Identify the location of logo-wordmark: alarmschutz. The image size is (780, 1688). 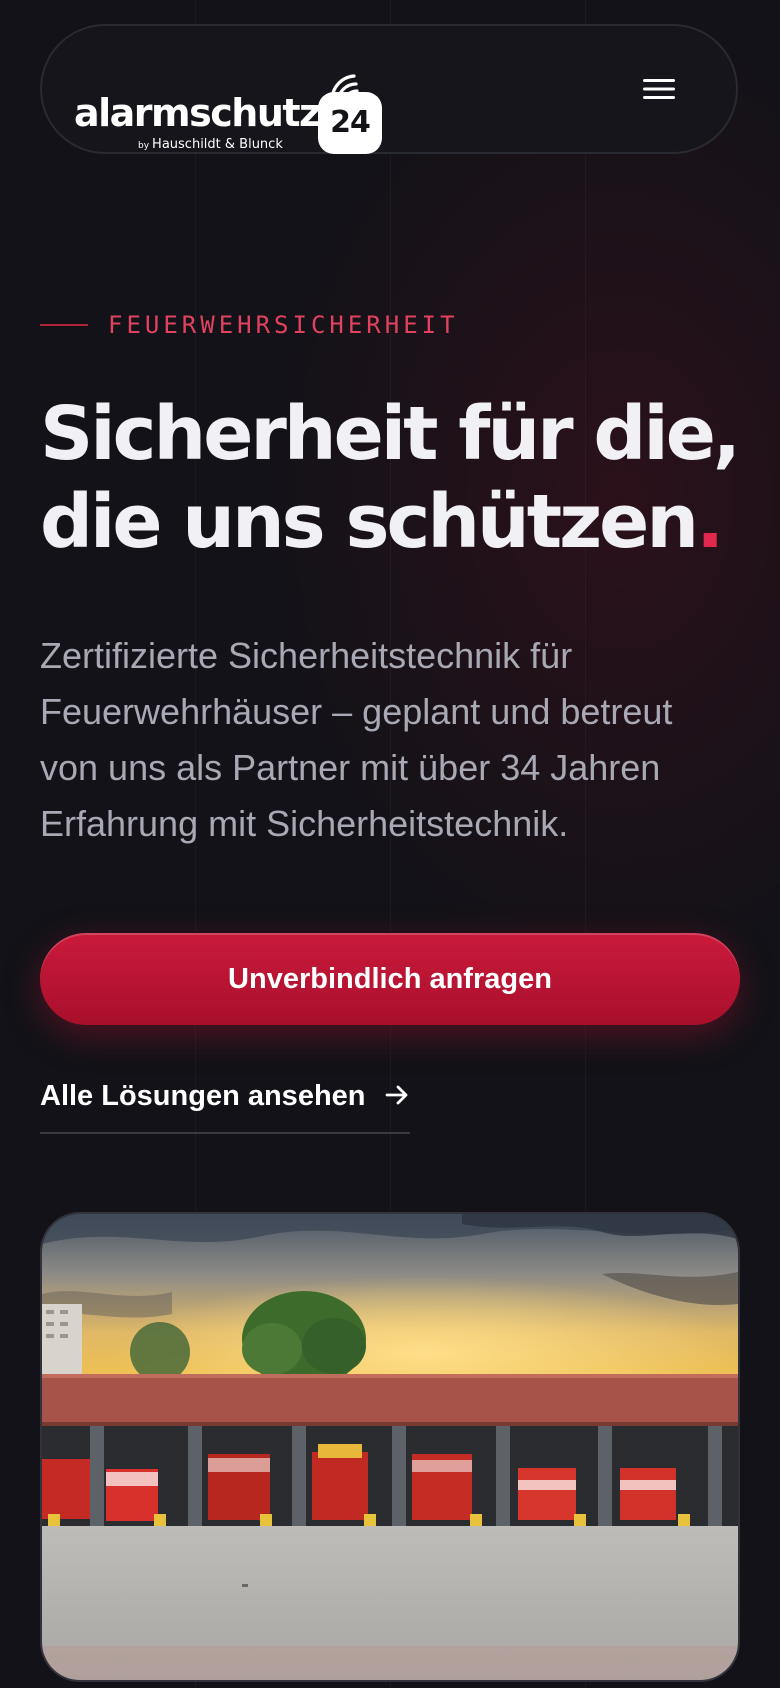
(197, 113).